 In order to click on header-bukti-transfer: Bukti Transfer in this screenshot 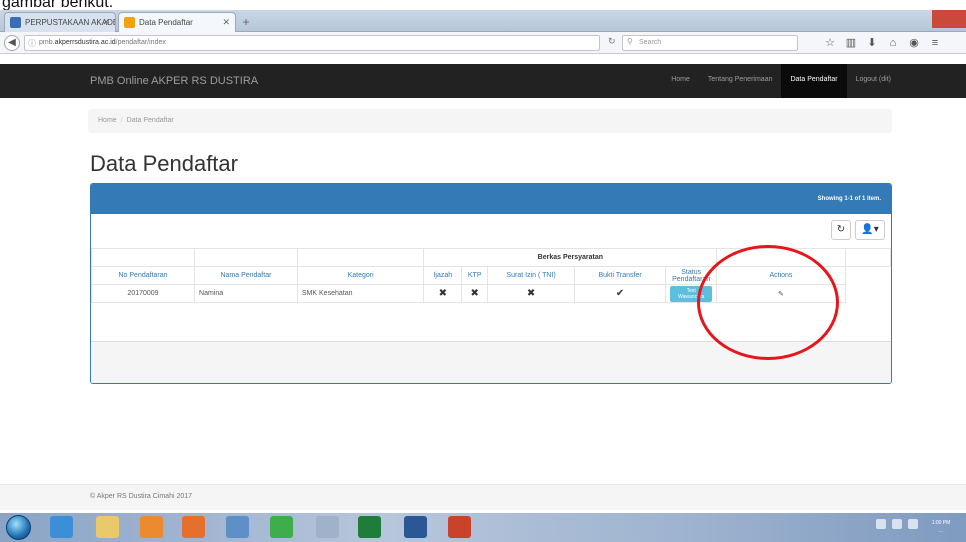, I will do `click(620, 275)`.